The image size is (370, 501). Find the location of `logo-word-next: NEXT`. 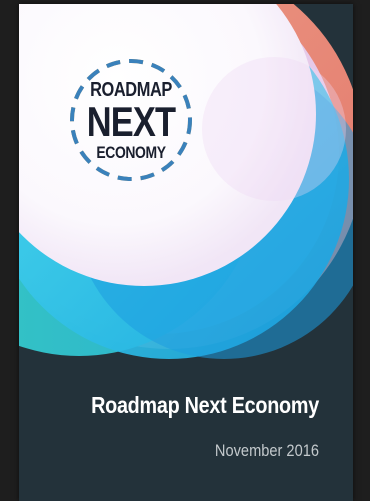

logo-word-next: NEXT is located at coordinates (131, 121).